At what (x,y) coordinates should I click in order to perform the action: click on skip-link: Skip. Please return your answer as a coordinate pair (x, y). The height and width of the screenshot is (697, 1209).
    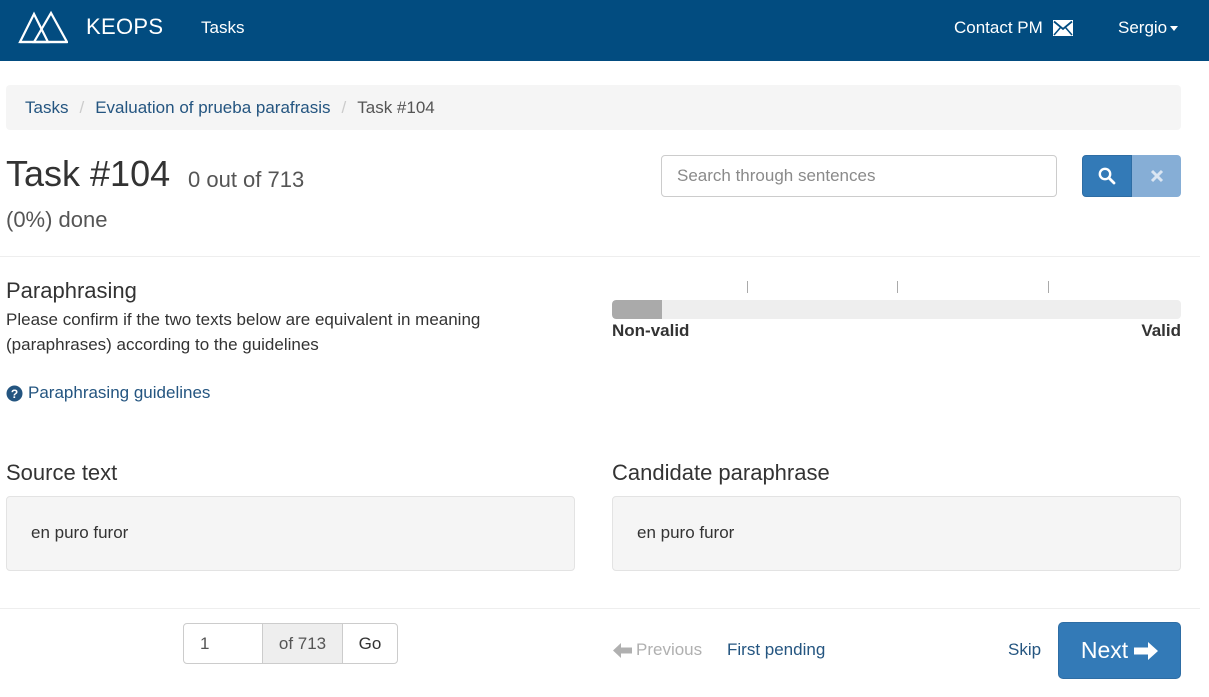
    Looking at the image, I should click on (1024, 650).